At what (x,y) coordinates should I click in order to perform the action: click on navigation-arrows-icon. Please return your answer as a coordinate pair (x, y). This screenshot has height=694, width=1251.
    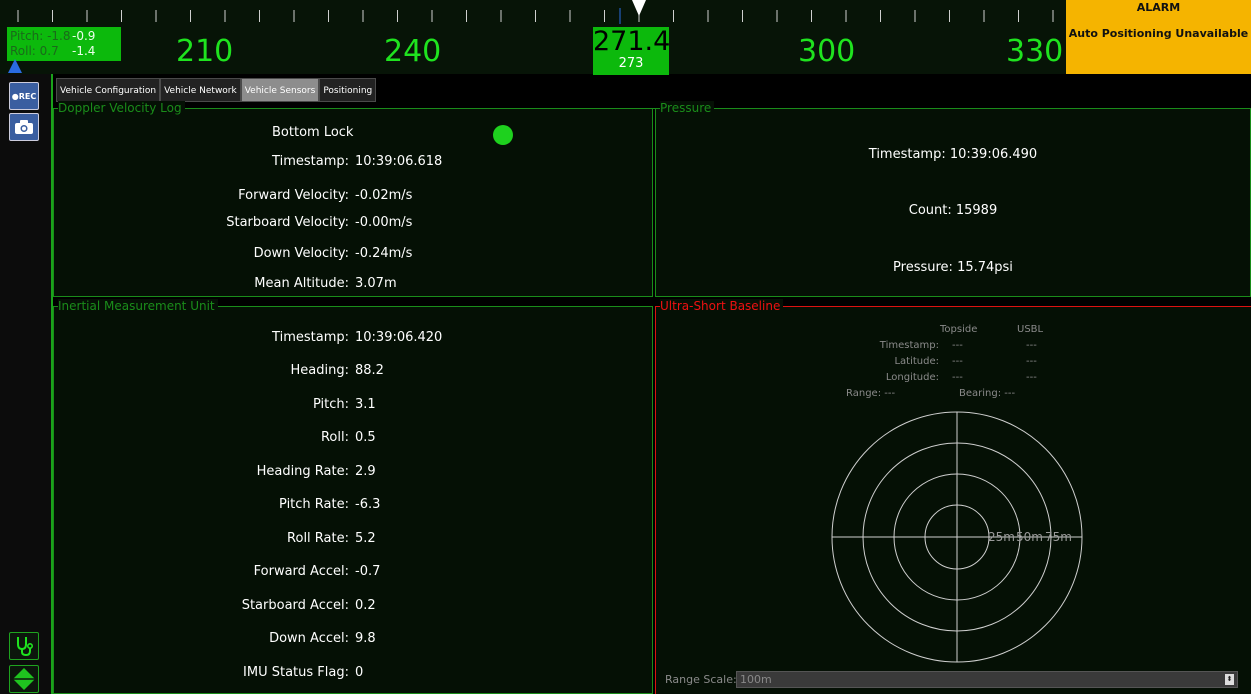
    Looking at the image, I should click on (24, 679).